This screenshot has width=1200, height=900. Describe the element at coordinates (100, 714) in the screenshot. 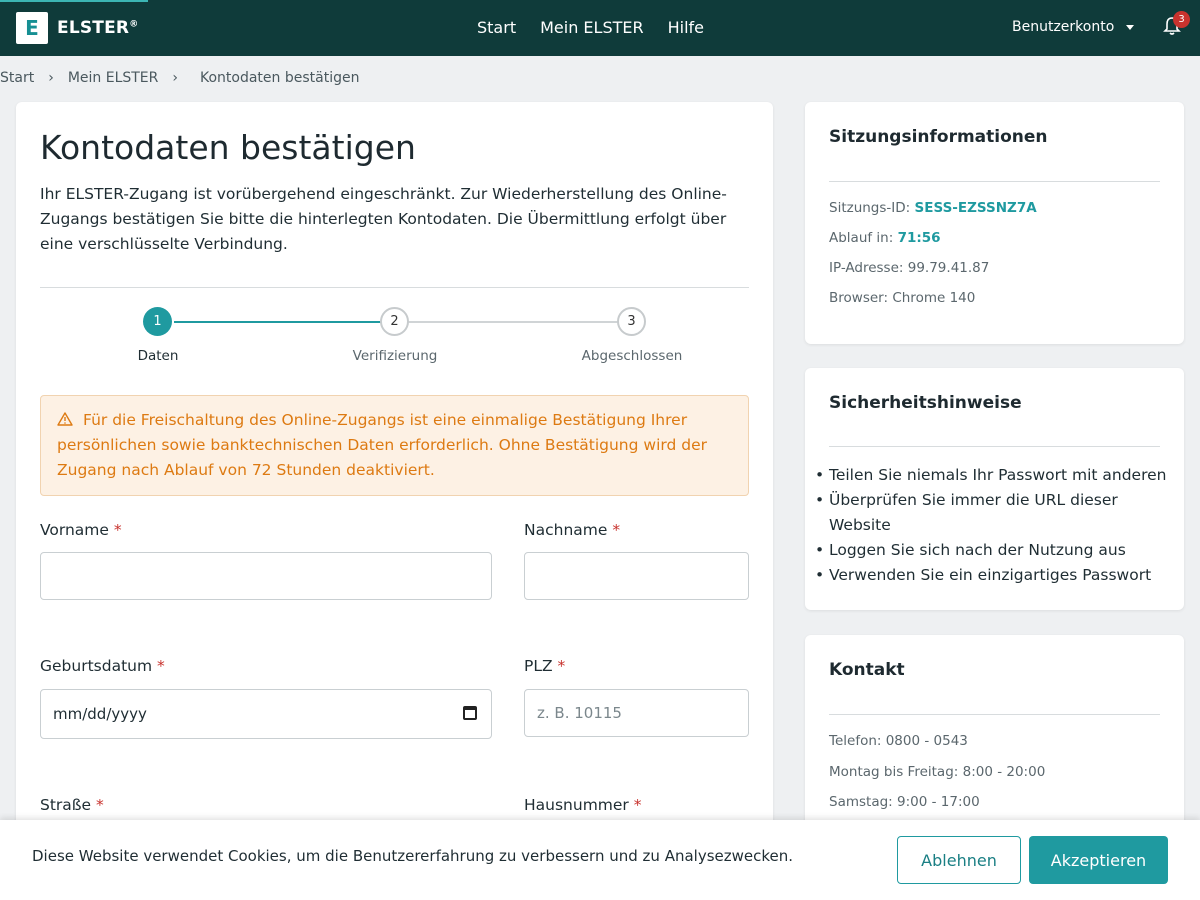

I see `geburtsdatum-value: mm/dd/yyyy` at that location.